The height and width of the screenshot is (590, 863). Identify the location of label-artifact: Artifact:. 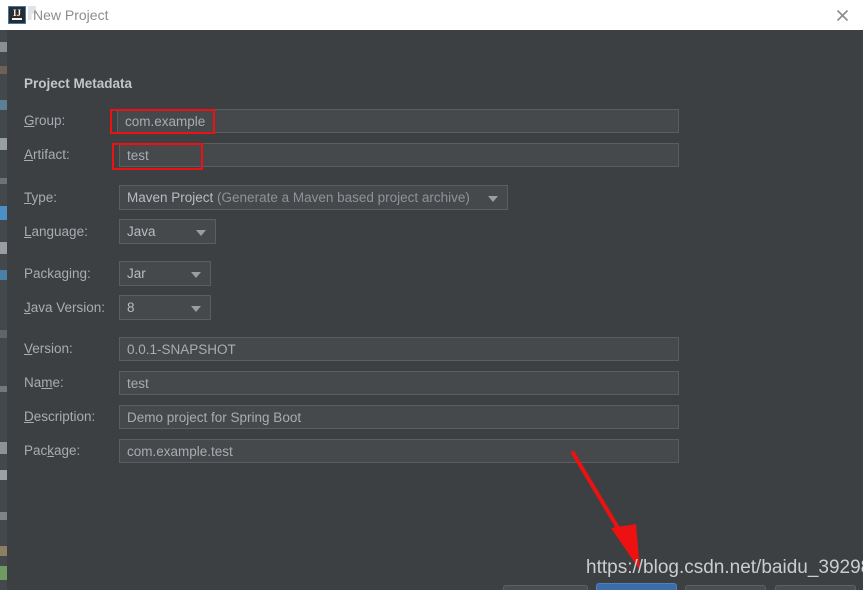
(47, 154).